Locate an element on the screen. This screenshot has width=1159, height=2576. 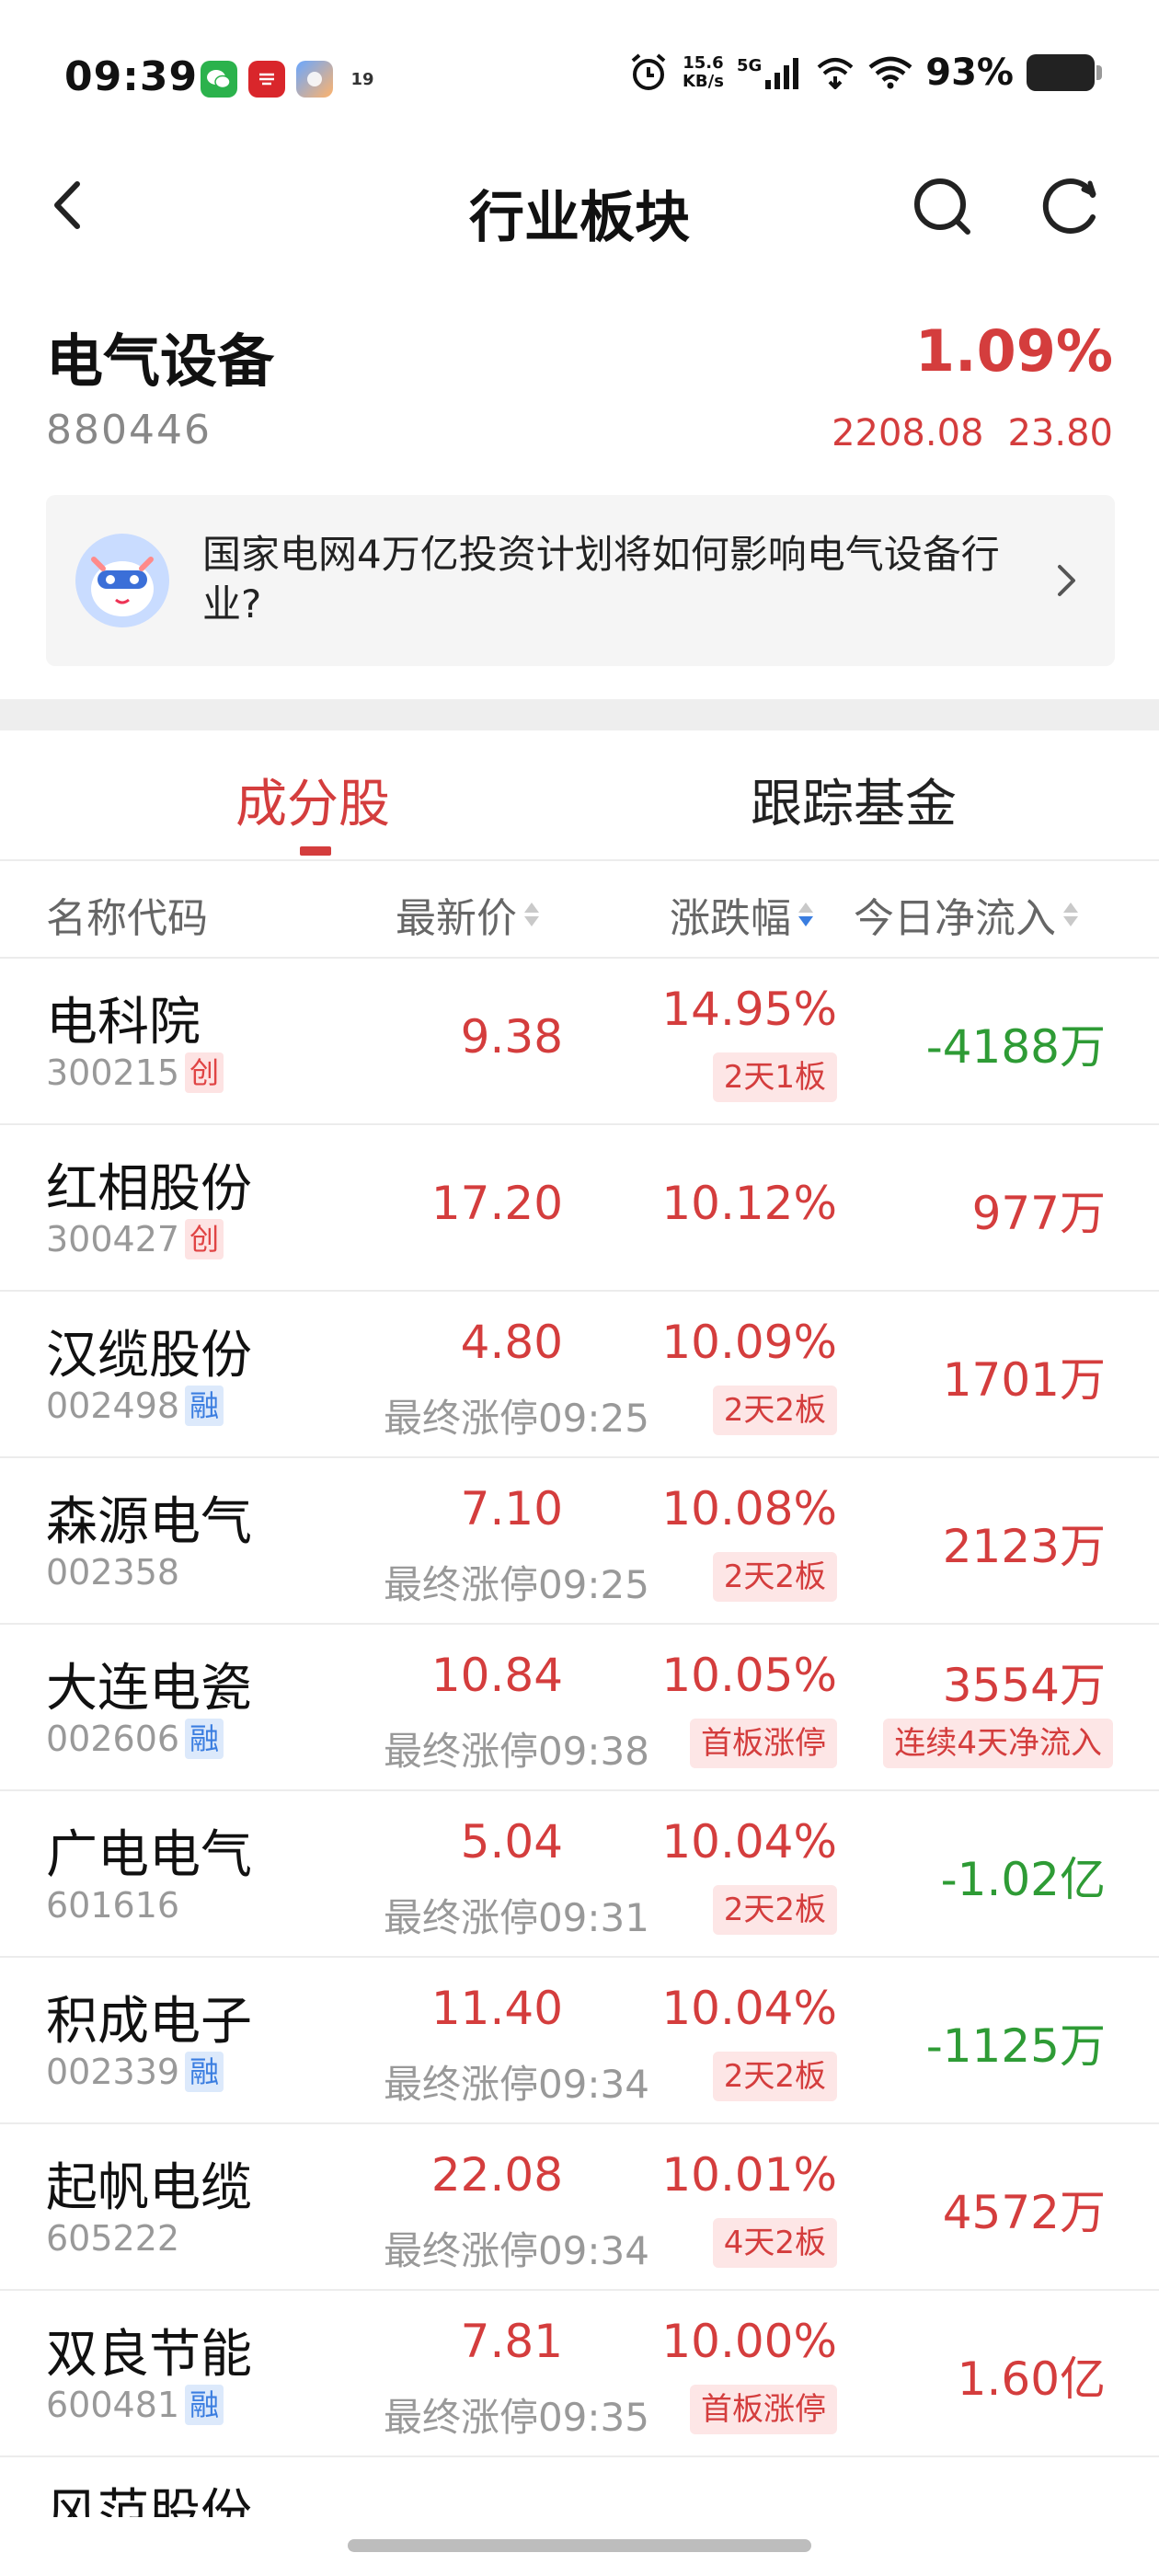
sector-change-value: 23.80 is located at coordinates (1060, 433).